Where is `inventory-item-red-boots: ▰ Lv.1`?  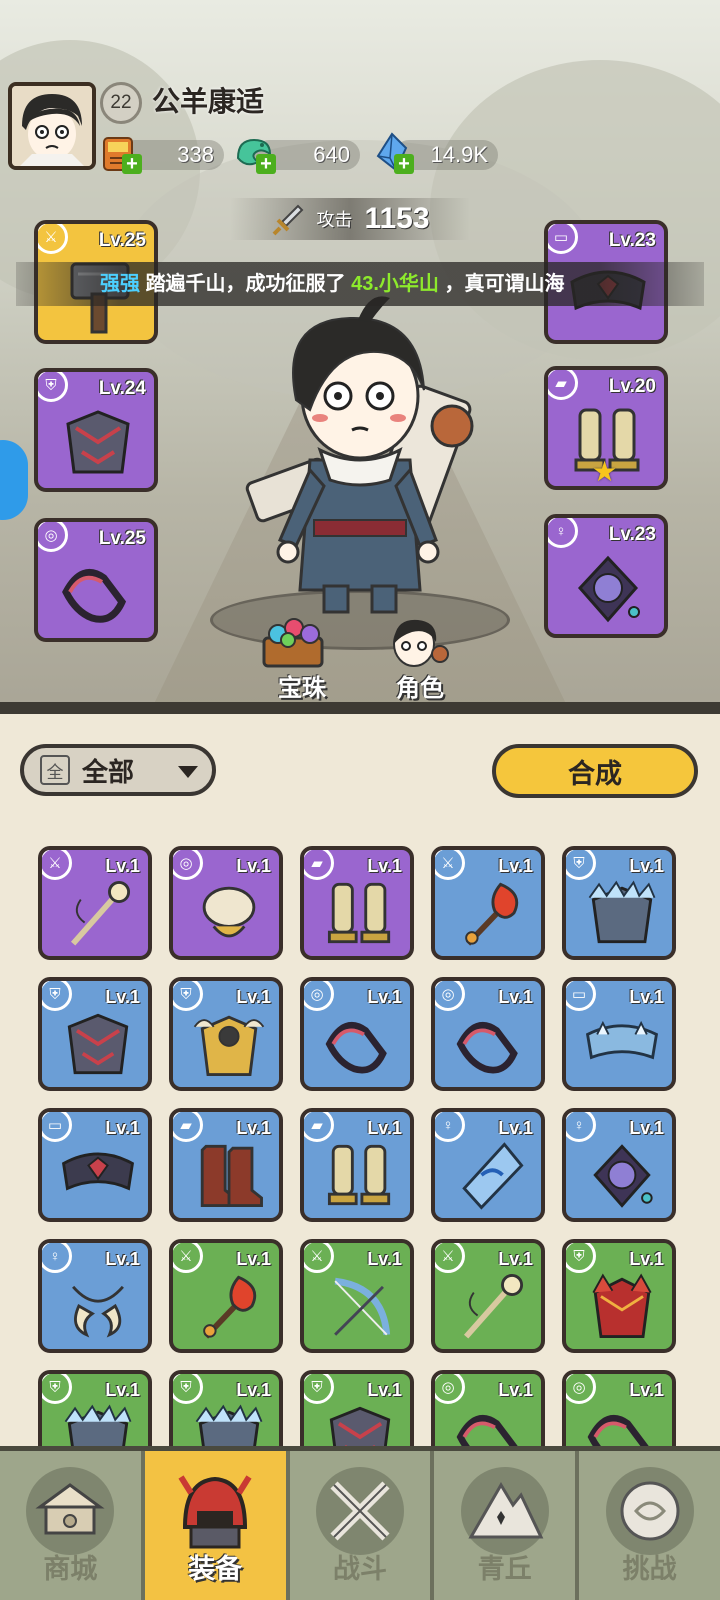 inventory-item-red-boots: ▰ Lv.1 is located at coordinates (226, 1165).